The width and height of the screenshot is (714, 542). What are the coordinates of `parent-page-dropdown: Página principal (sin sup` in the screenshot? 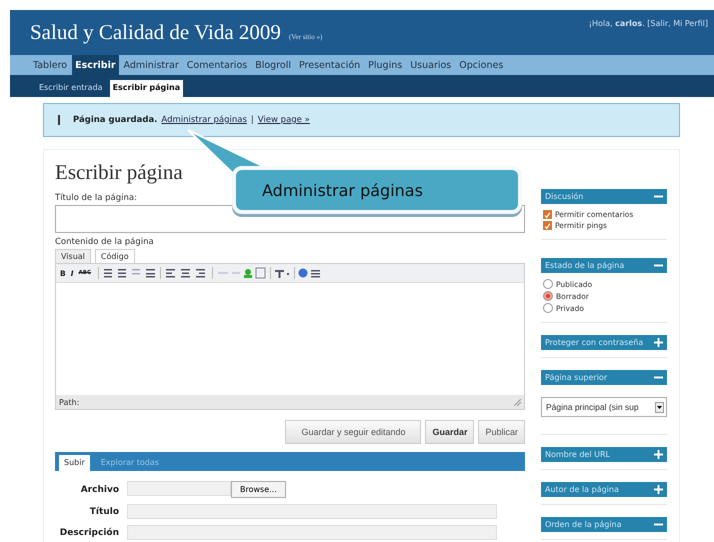 It's located at (604, 407).